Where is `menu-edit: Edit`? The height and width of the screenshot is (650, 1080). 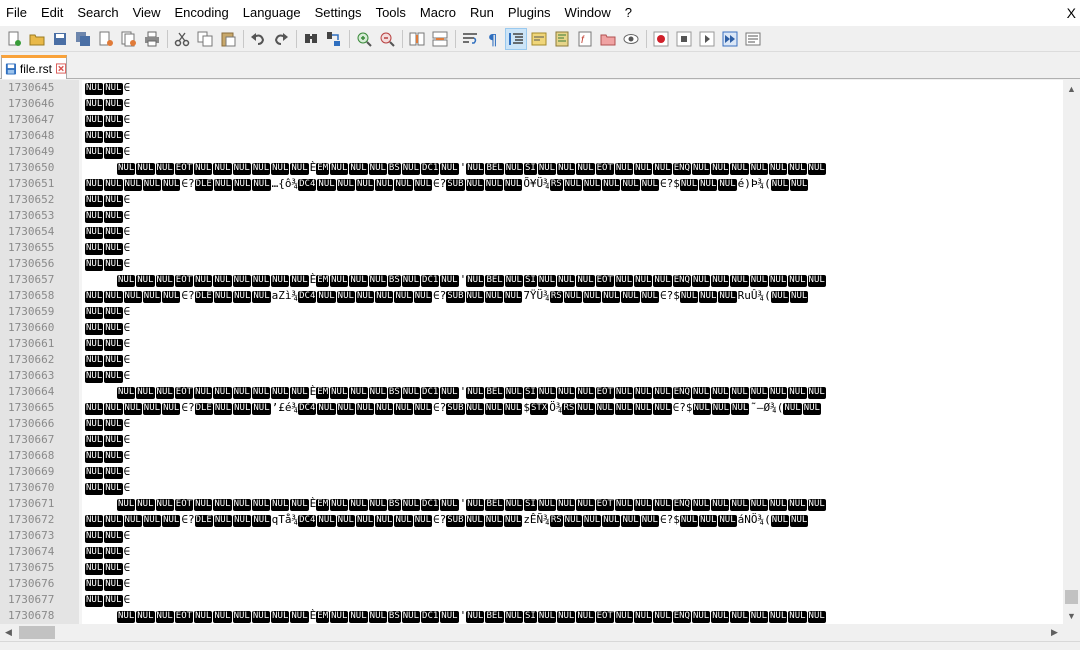 menu-edit: Edit is located at coordinates (53, 13).